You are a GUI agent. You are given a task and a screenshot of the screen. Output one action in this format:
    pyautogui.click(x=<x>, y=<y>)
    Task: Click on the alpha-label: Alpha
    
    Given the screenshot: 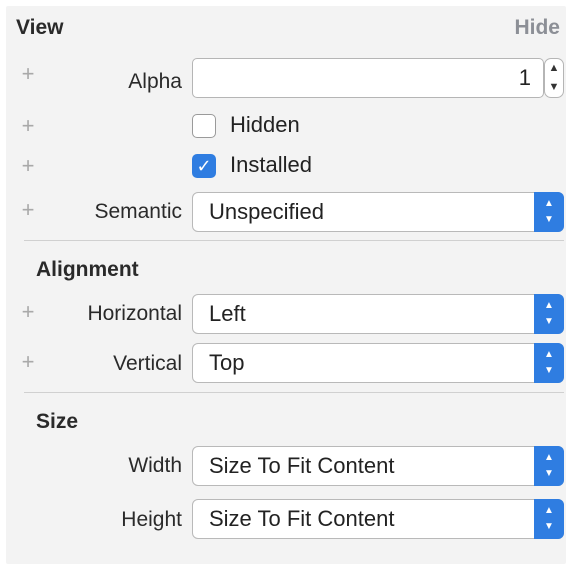 What is the action you would take?
    pyautogui.click(x=155, y=81)
    